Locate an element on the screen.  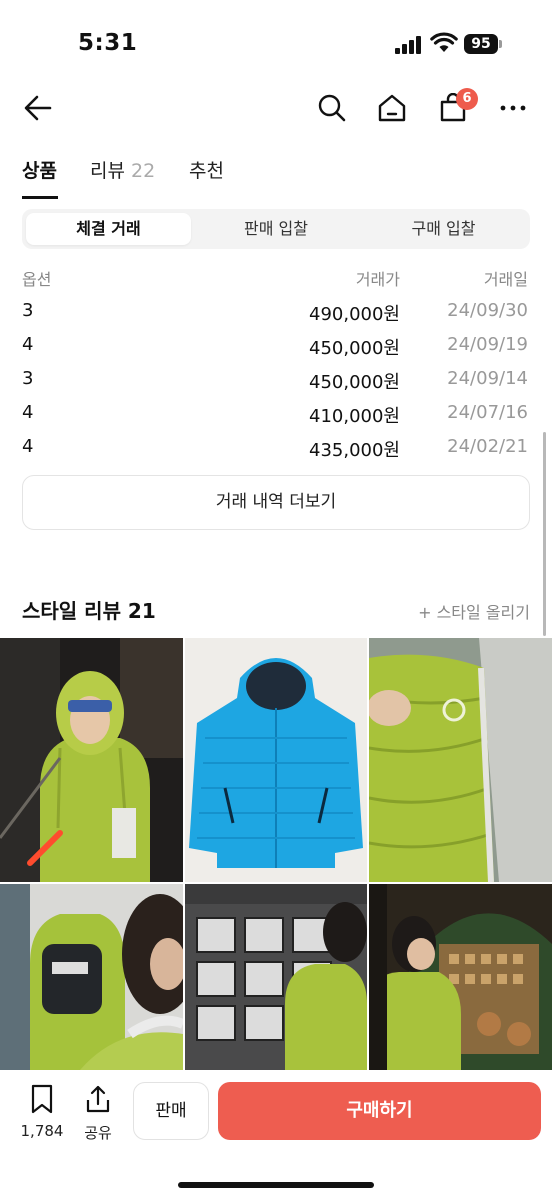
tab-recommend: 추천 is located at coordinates (206, 169).